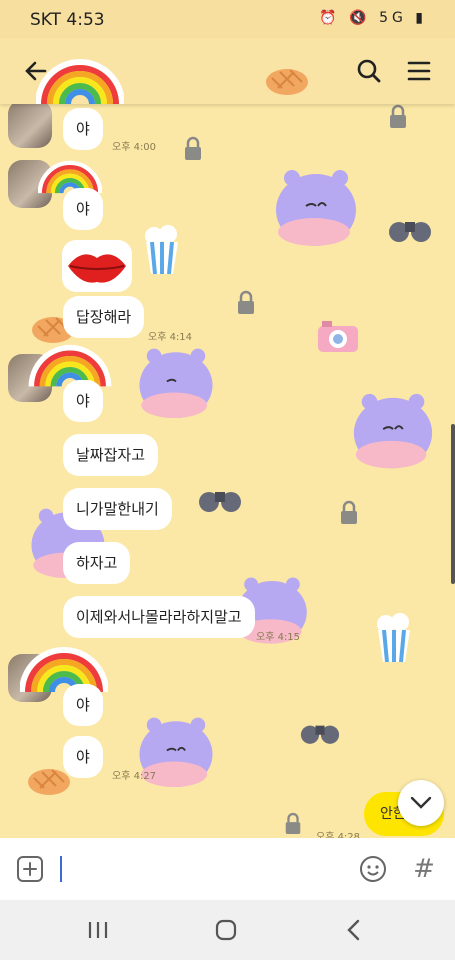 Image resolution: width=455 pixels, height=960 pixels. Describe the element at coordinates (30, 869) in the screenshot. I see `plus-square-icon` at that location.